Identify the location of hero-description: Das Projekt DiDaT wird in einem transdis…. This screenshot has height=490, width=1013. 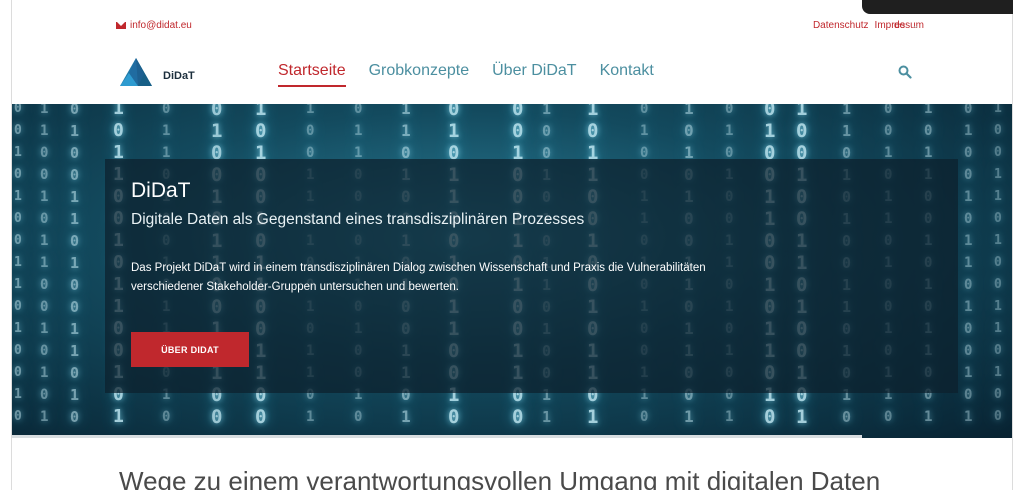
(418, 277).